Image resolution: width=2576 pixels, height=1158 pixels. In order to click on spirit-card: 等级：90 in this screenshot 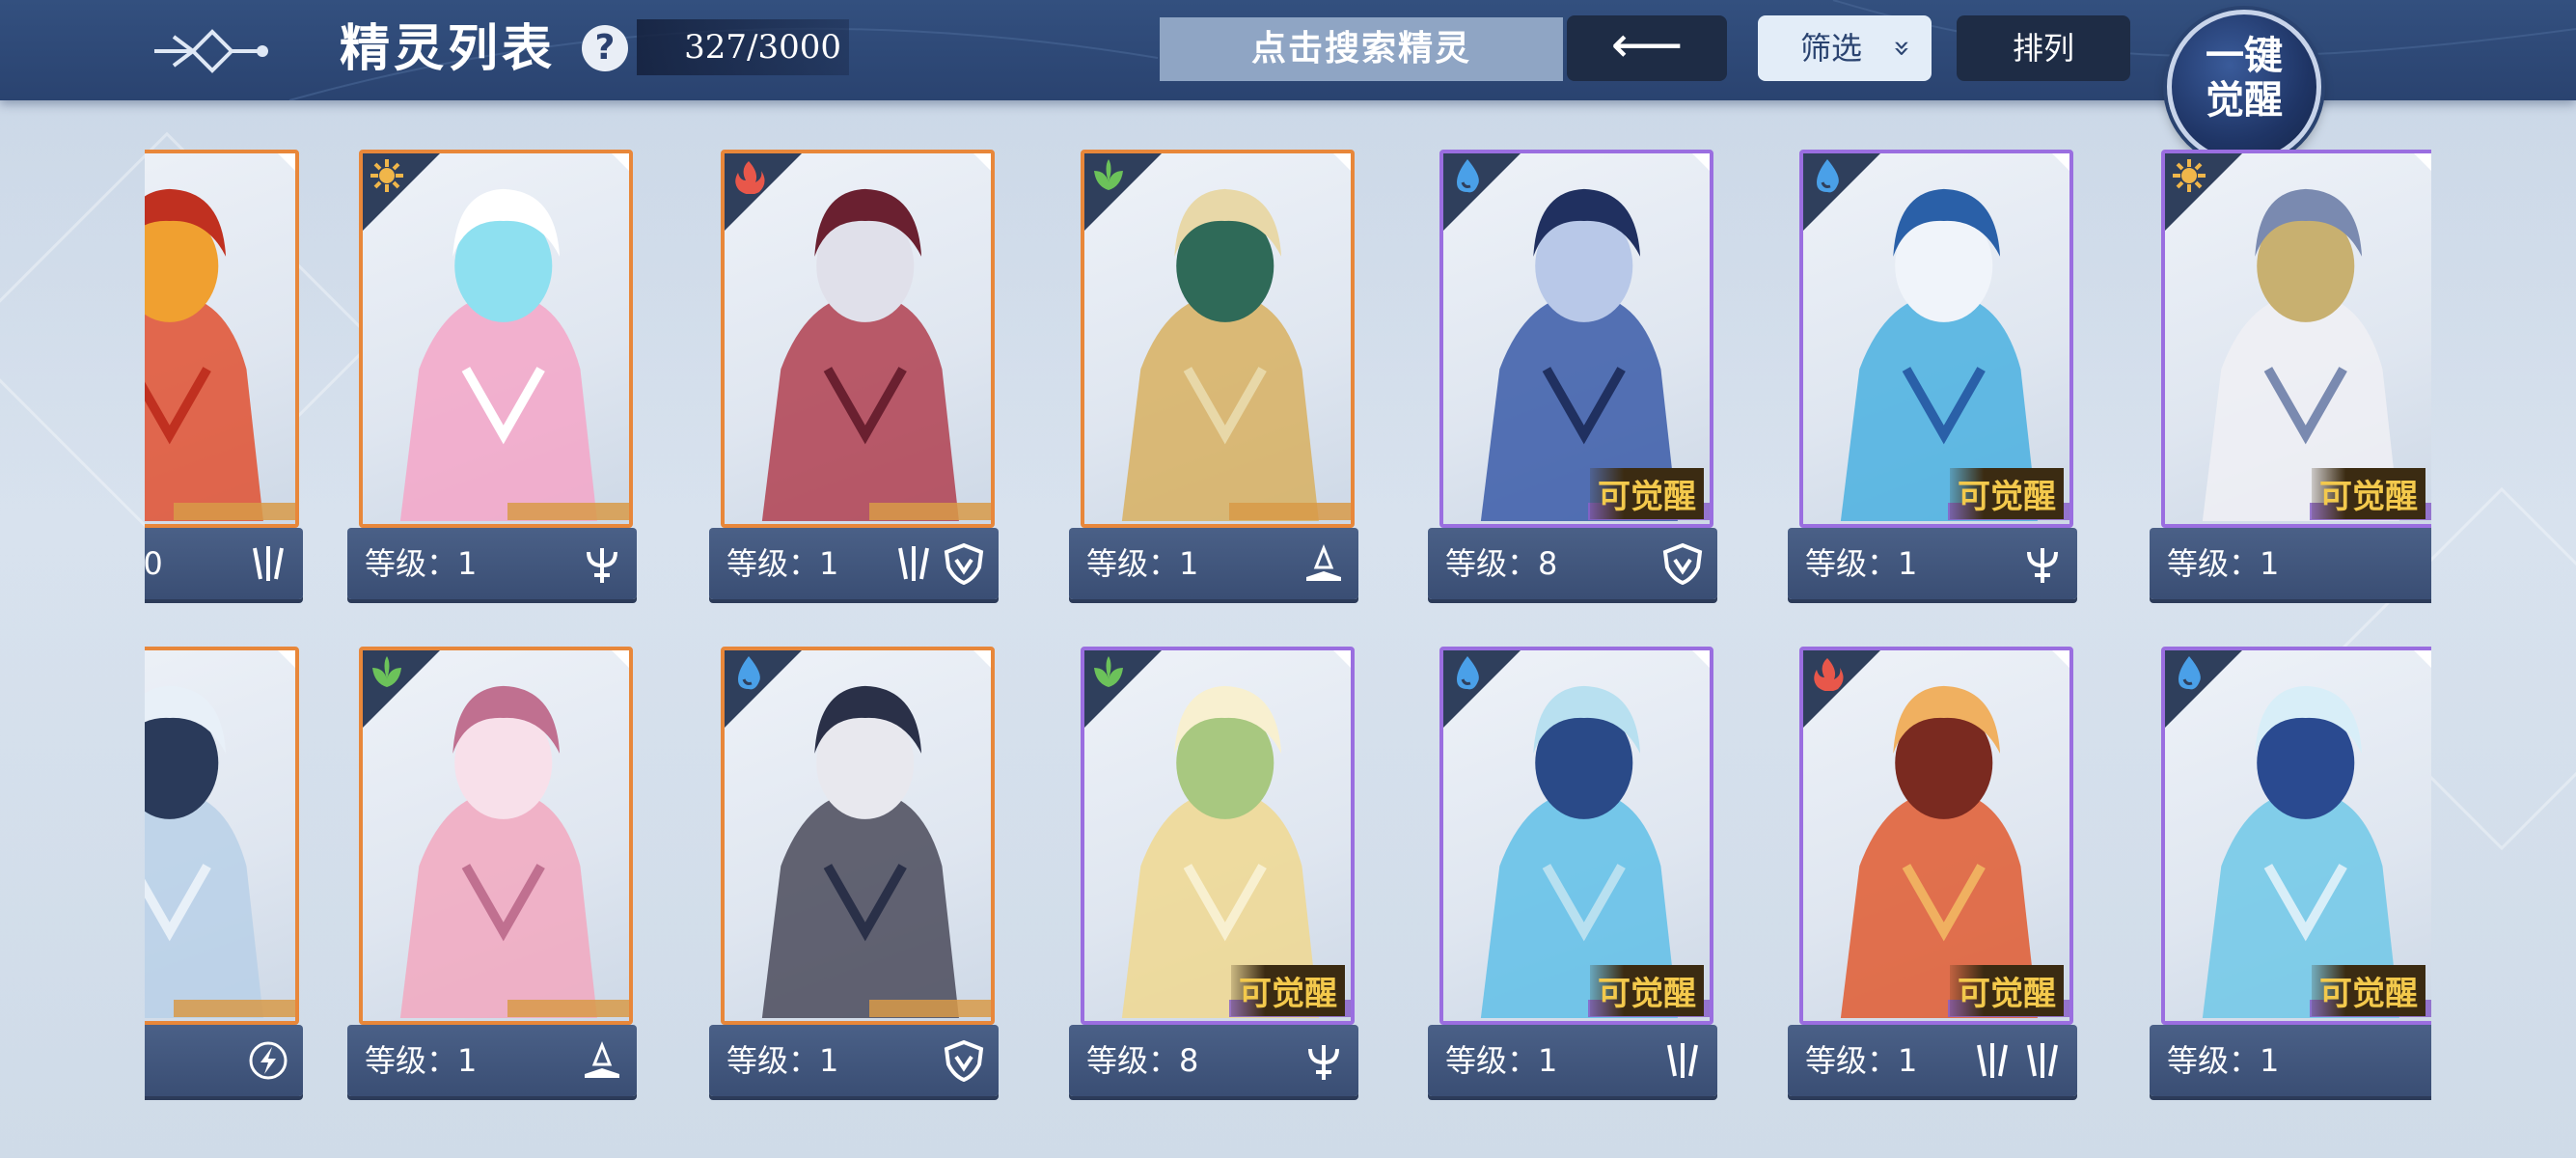, I will do `click(224, 394)`.